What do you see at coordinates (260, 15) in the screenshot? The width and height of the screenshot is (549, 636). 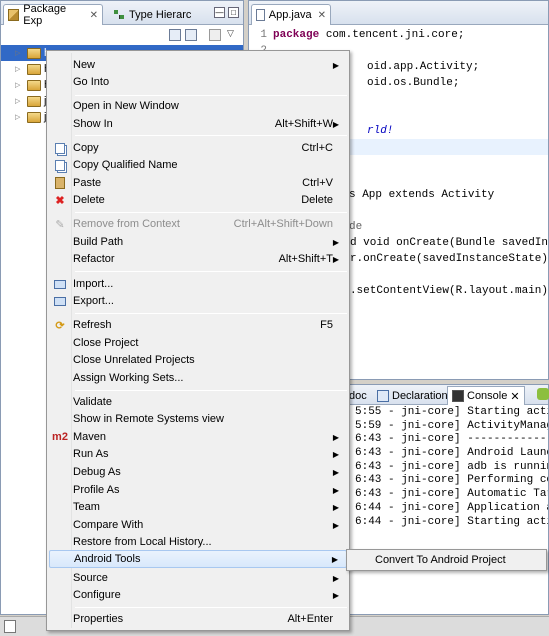 I see `java-file-icon` at bounding box center [260, 15].